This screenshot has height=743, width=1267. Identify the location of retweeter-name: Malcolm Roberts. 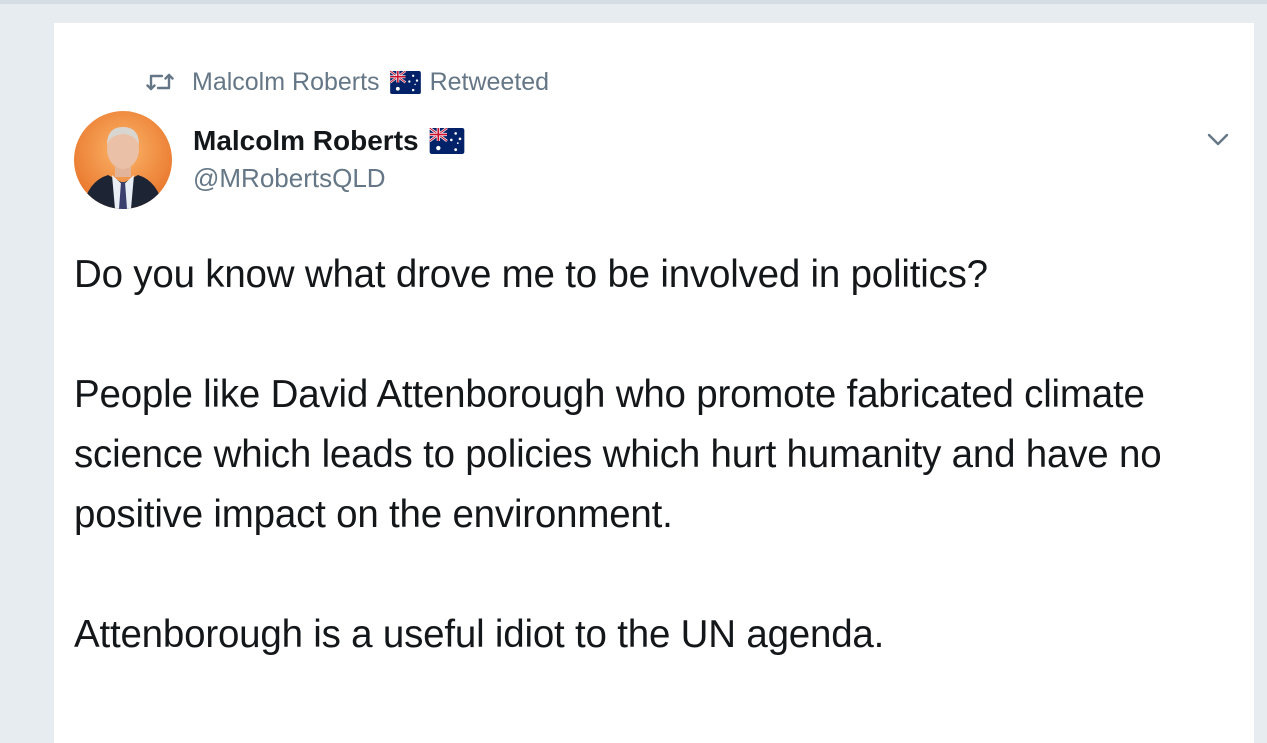
(286, 82).